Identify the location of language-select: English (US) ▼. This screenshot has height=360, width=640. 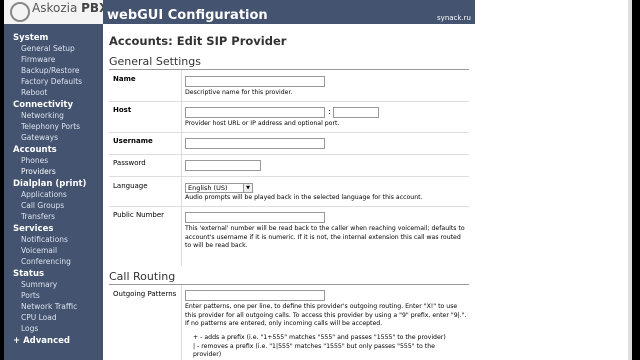
(219, 188).